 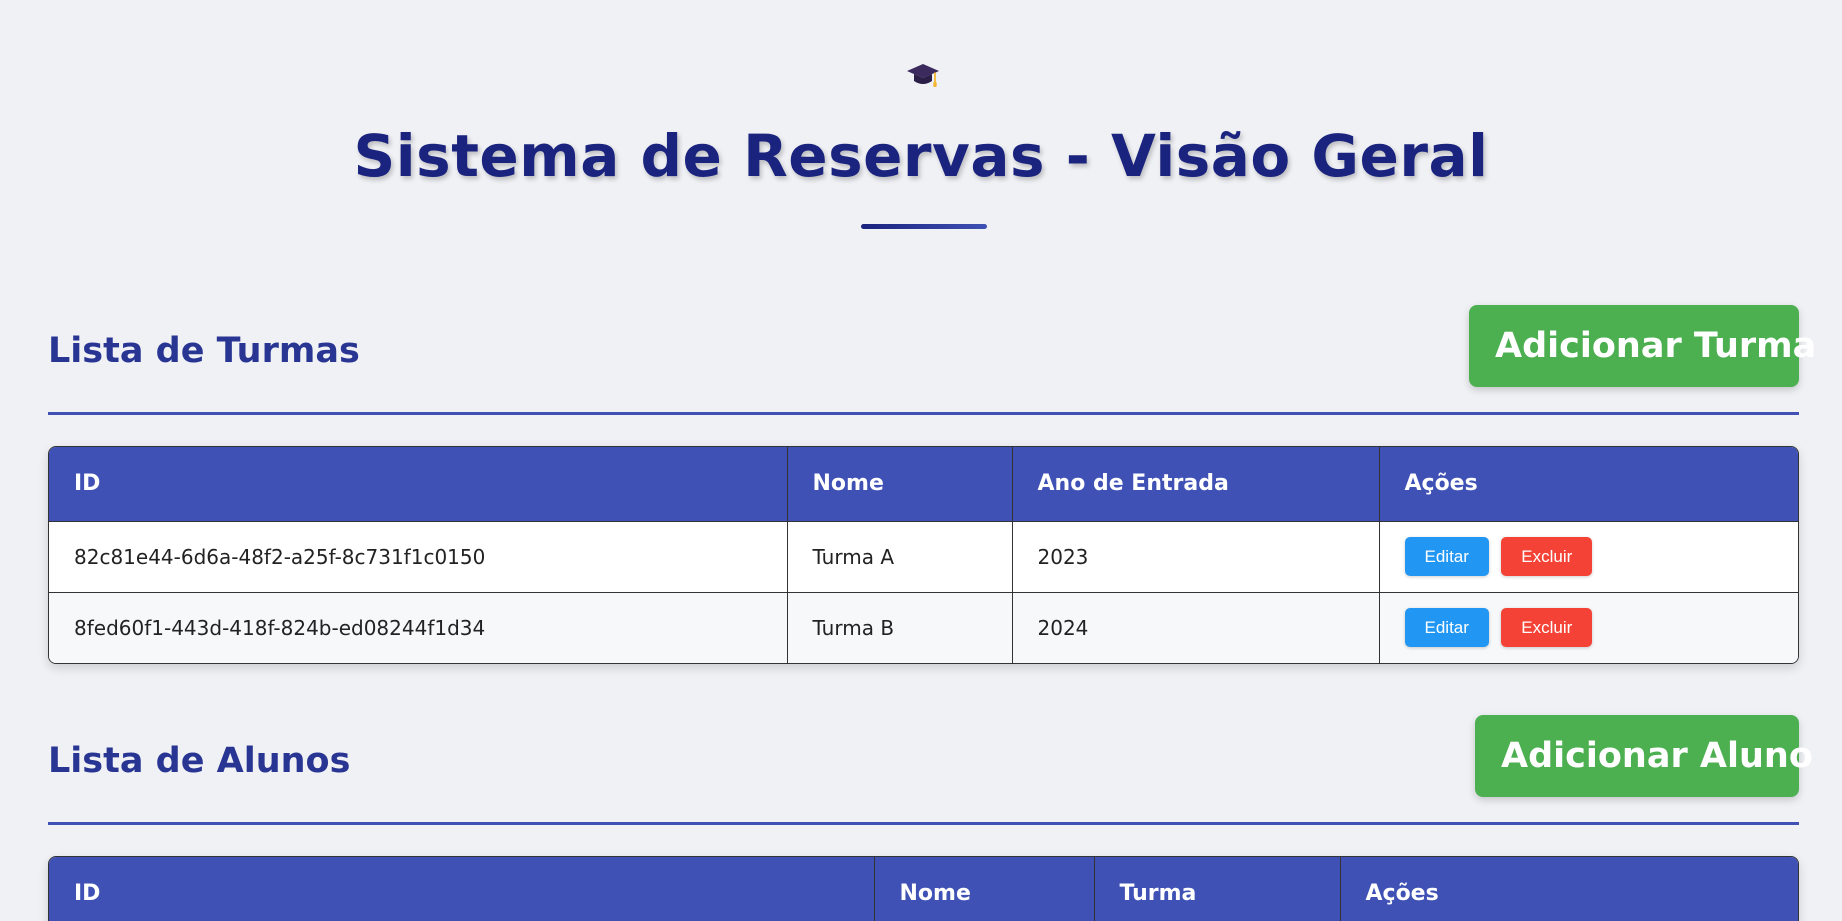 What do you see at coordinates (1217, 889) in the screenshot?
I see `column-header-turma: Turma` at bounding box center [1217, 889].